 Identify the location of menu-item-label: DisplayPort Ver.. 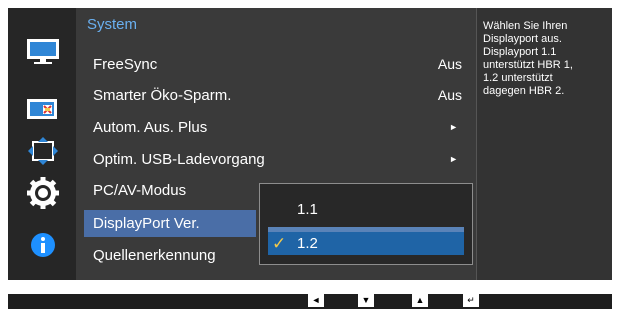
(146, 223).